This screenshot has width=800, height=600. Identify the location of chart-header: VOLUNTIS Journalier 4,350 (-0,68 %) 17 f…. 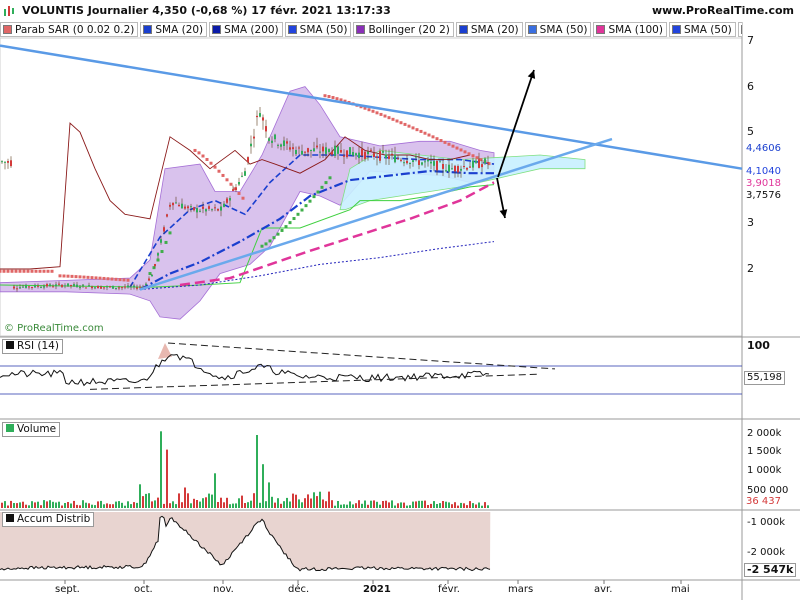
(400, 11).